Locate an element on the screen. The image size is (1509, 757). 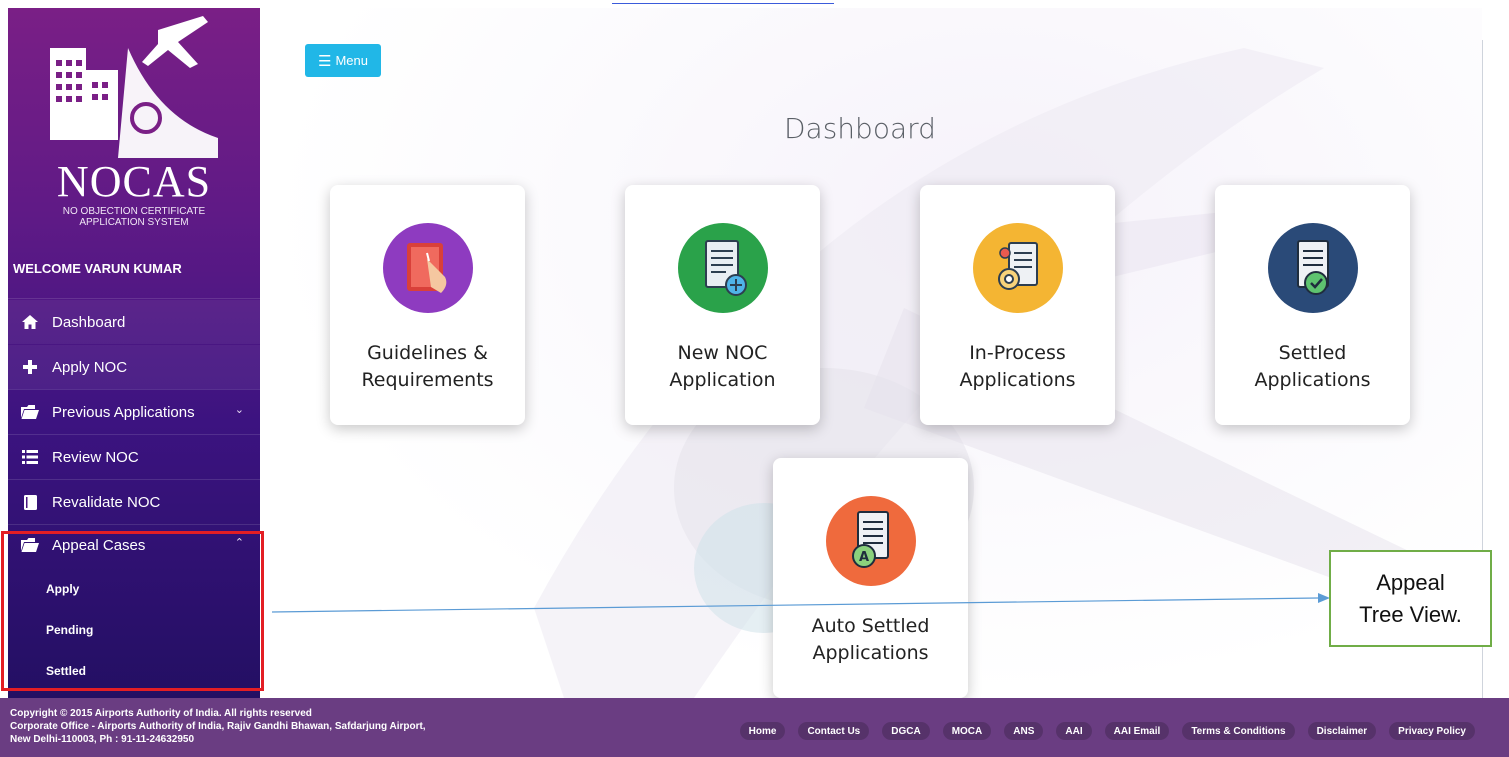
card-label: In-Process Applications is located at coordinates (1017, 367).